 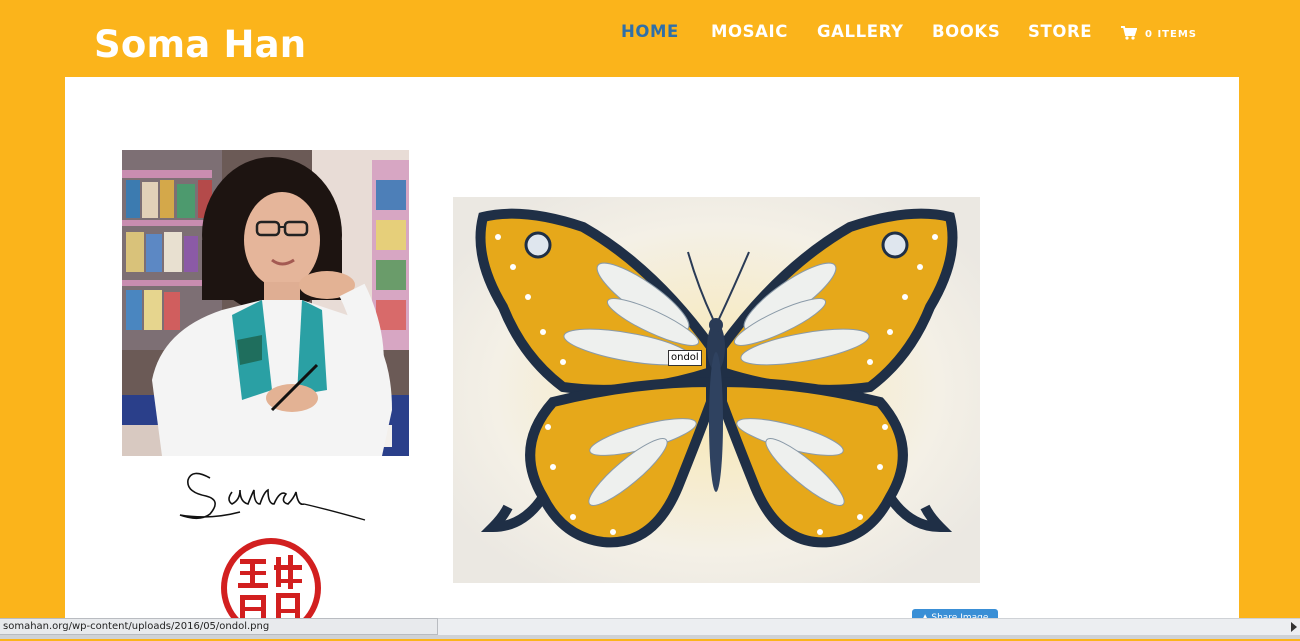 What do you see at coordinates (1129, 33) in the screenshot?
I see `shopping-cart-icon` at bounding box center [1129, 33].